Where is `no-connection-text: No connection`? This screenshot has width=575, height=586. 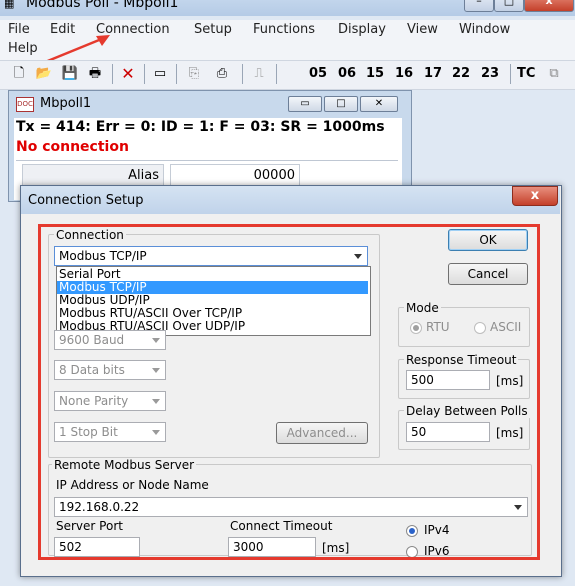
no-connection-text: No connection is located at coordinates (72, 147).